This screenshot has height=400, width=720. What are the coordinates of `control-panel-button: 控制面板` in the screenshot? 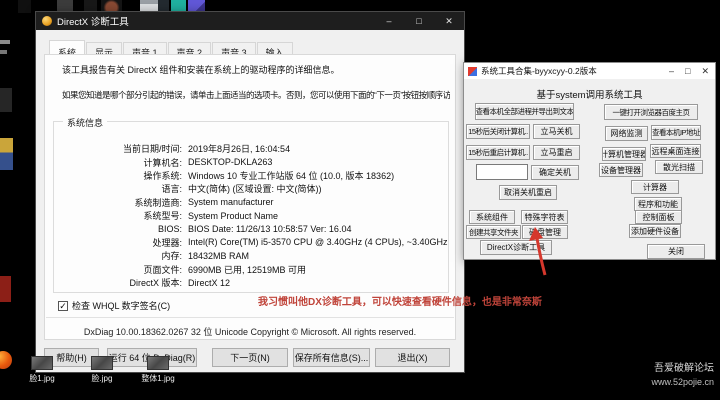 It's located at (658, 217).